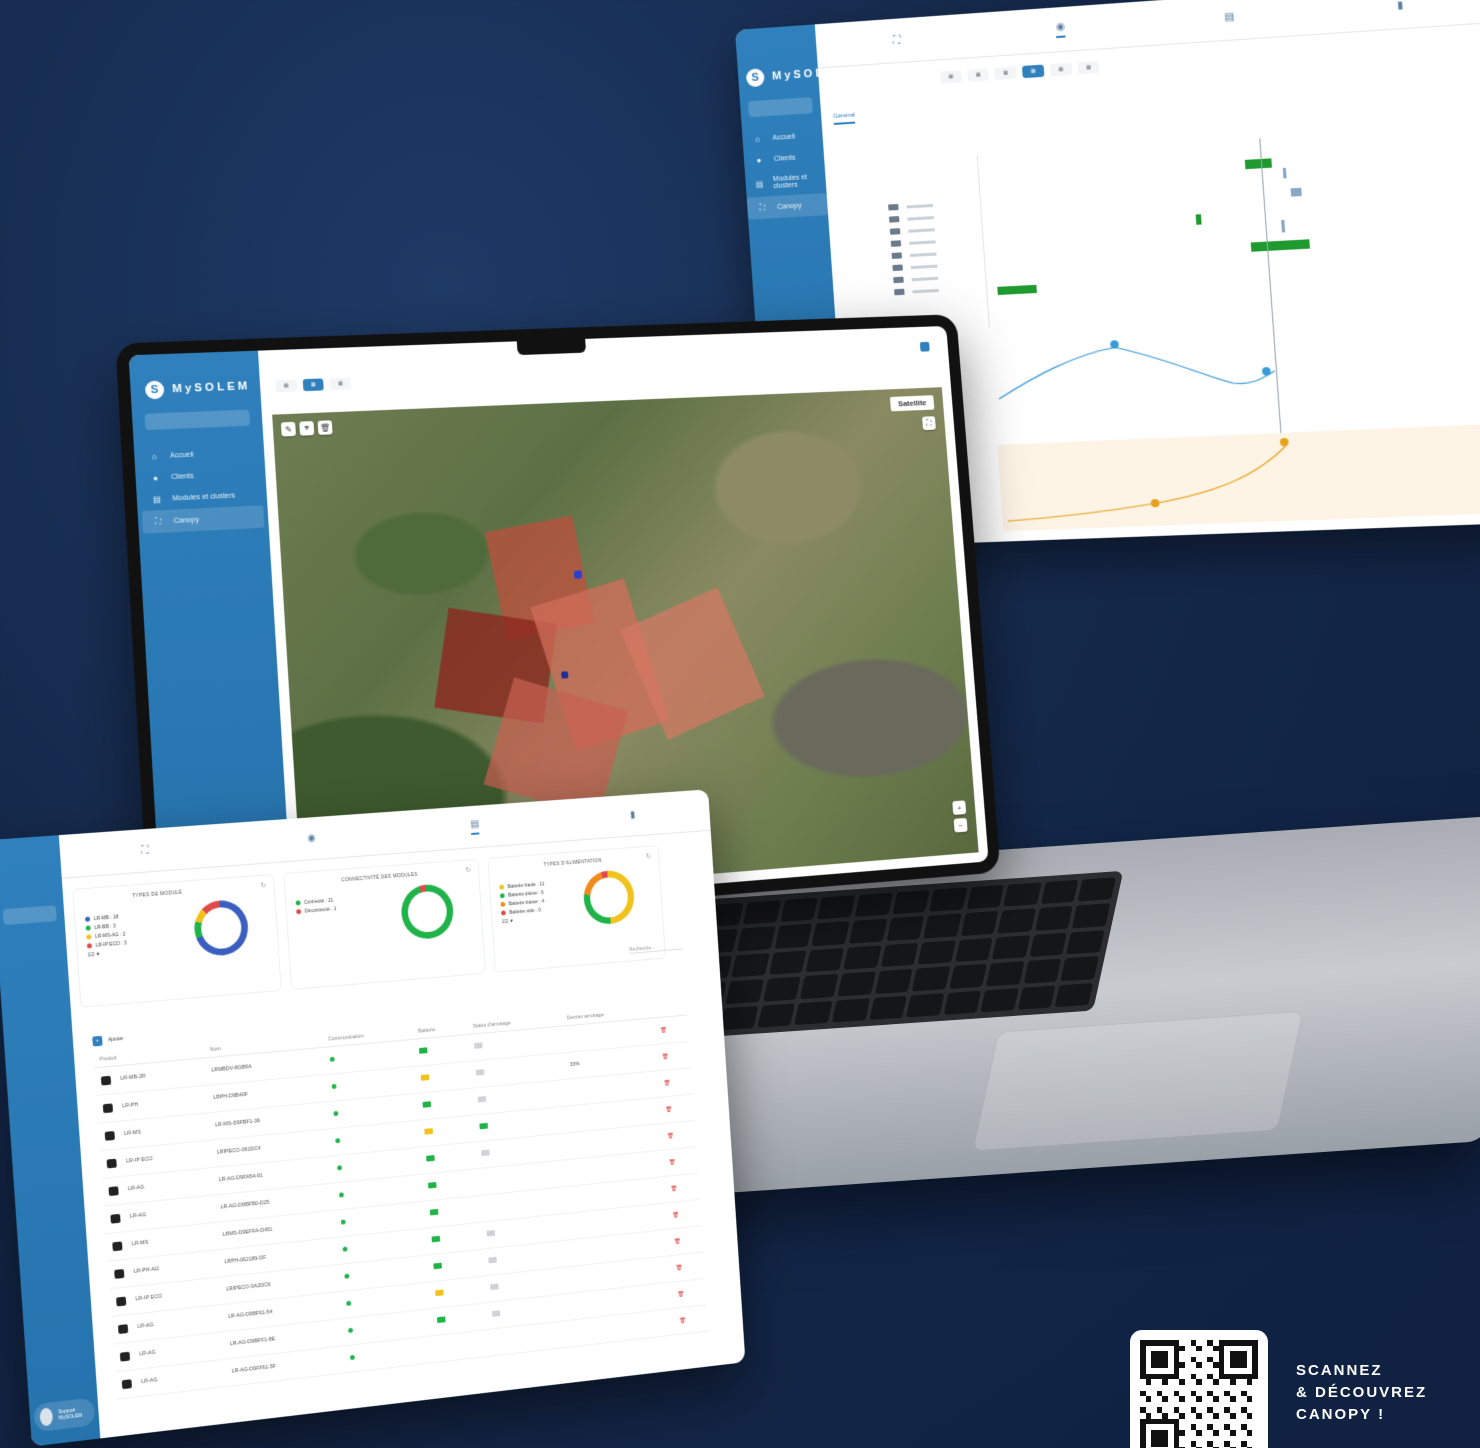  I want to click on module-icon, so click(121, 1301).